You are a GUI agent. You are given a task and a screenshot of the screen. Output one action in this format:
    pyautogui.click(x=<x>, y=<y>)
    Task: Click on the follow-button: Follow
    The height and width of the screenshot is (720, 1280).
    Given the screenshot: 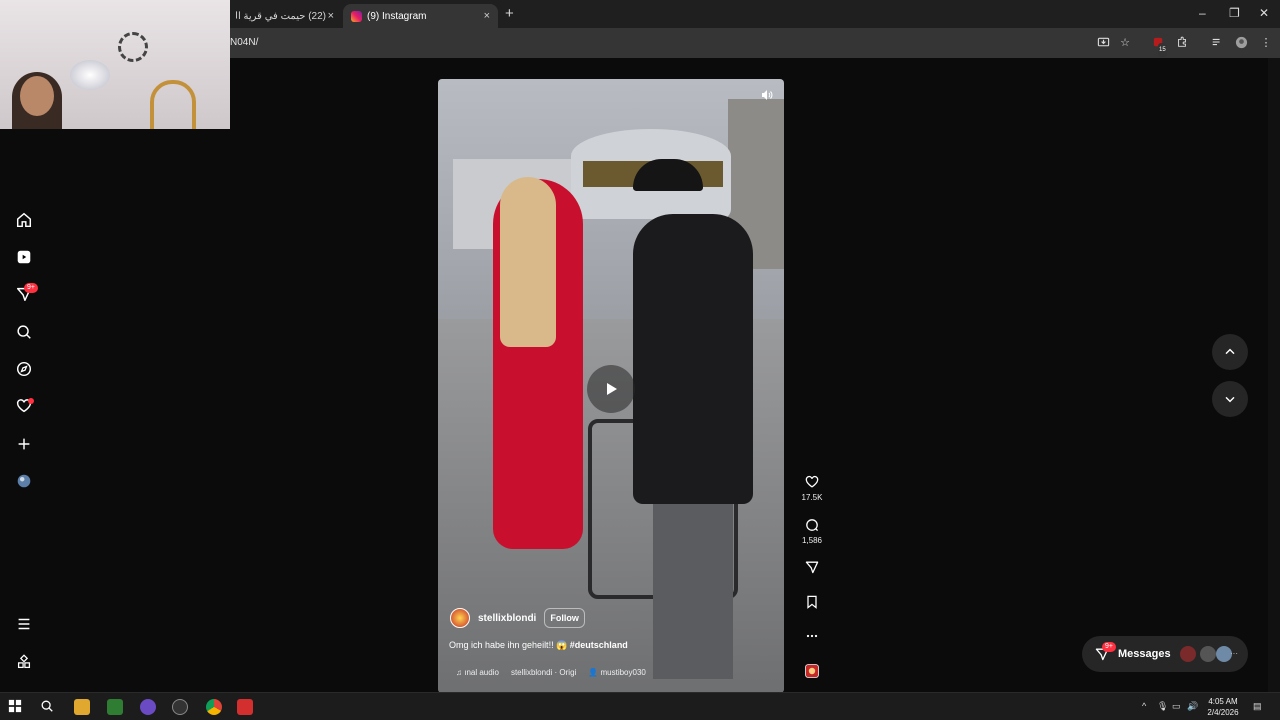 What is the action you would take?
    pyautogui.click(x=564, y=618)
    